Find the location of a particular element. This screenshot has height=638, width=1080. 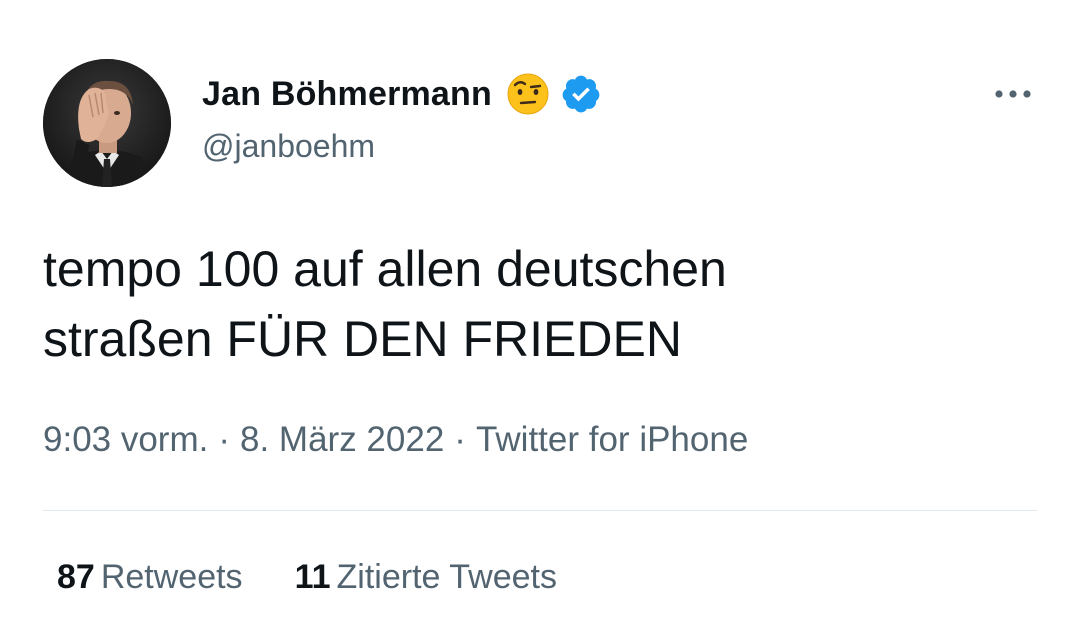

retweets-stat: 87 Retweets is located at coordinates (150, 577).